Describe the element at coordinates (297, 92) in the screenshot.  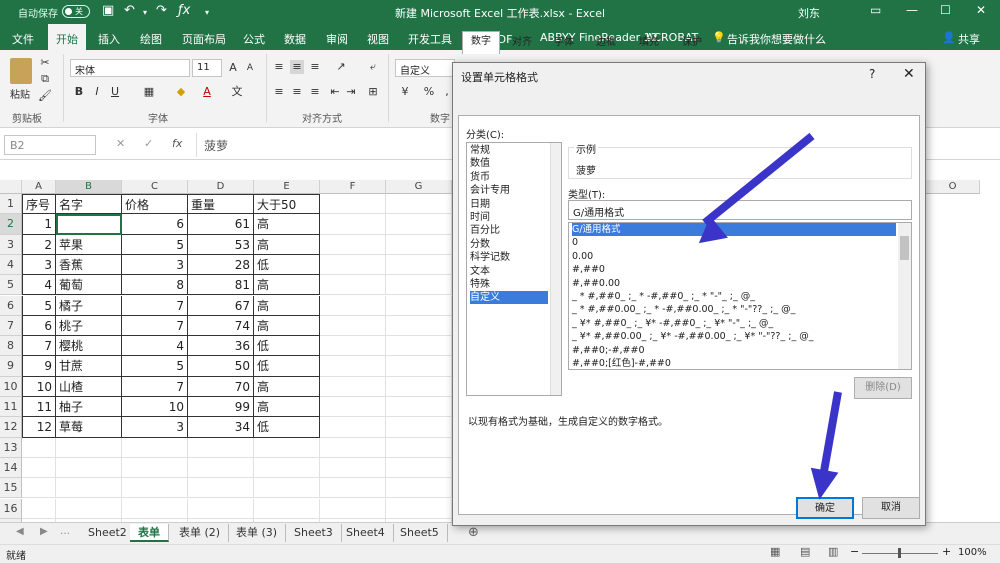
I see `align-center-icon: ≡` at that location.